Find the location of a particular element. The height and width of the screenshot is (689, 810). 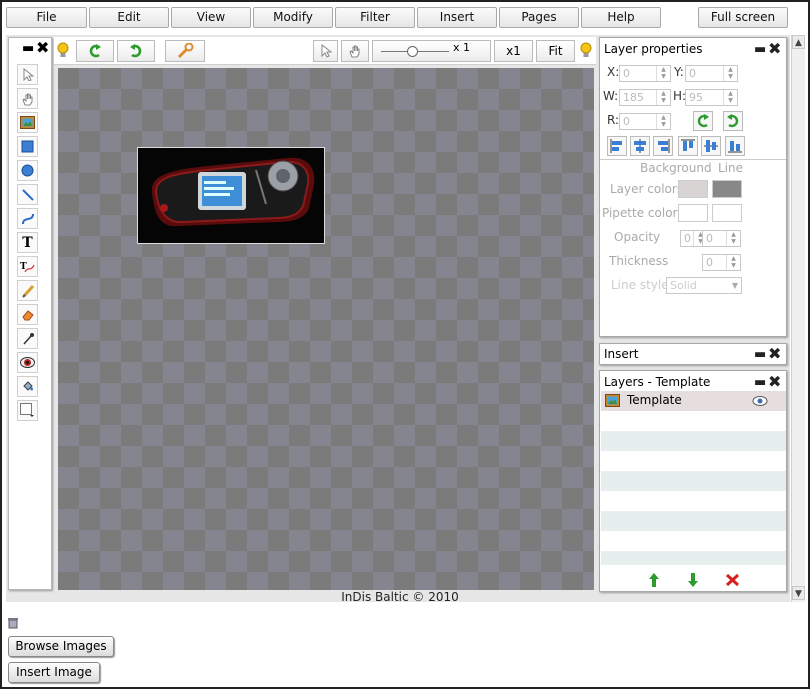

pipette-line-color-swatch is located at coordinates (727, 213).